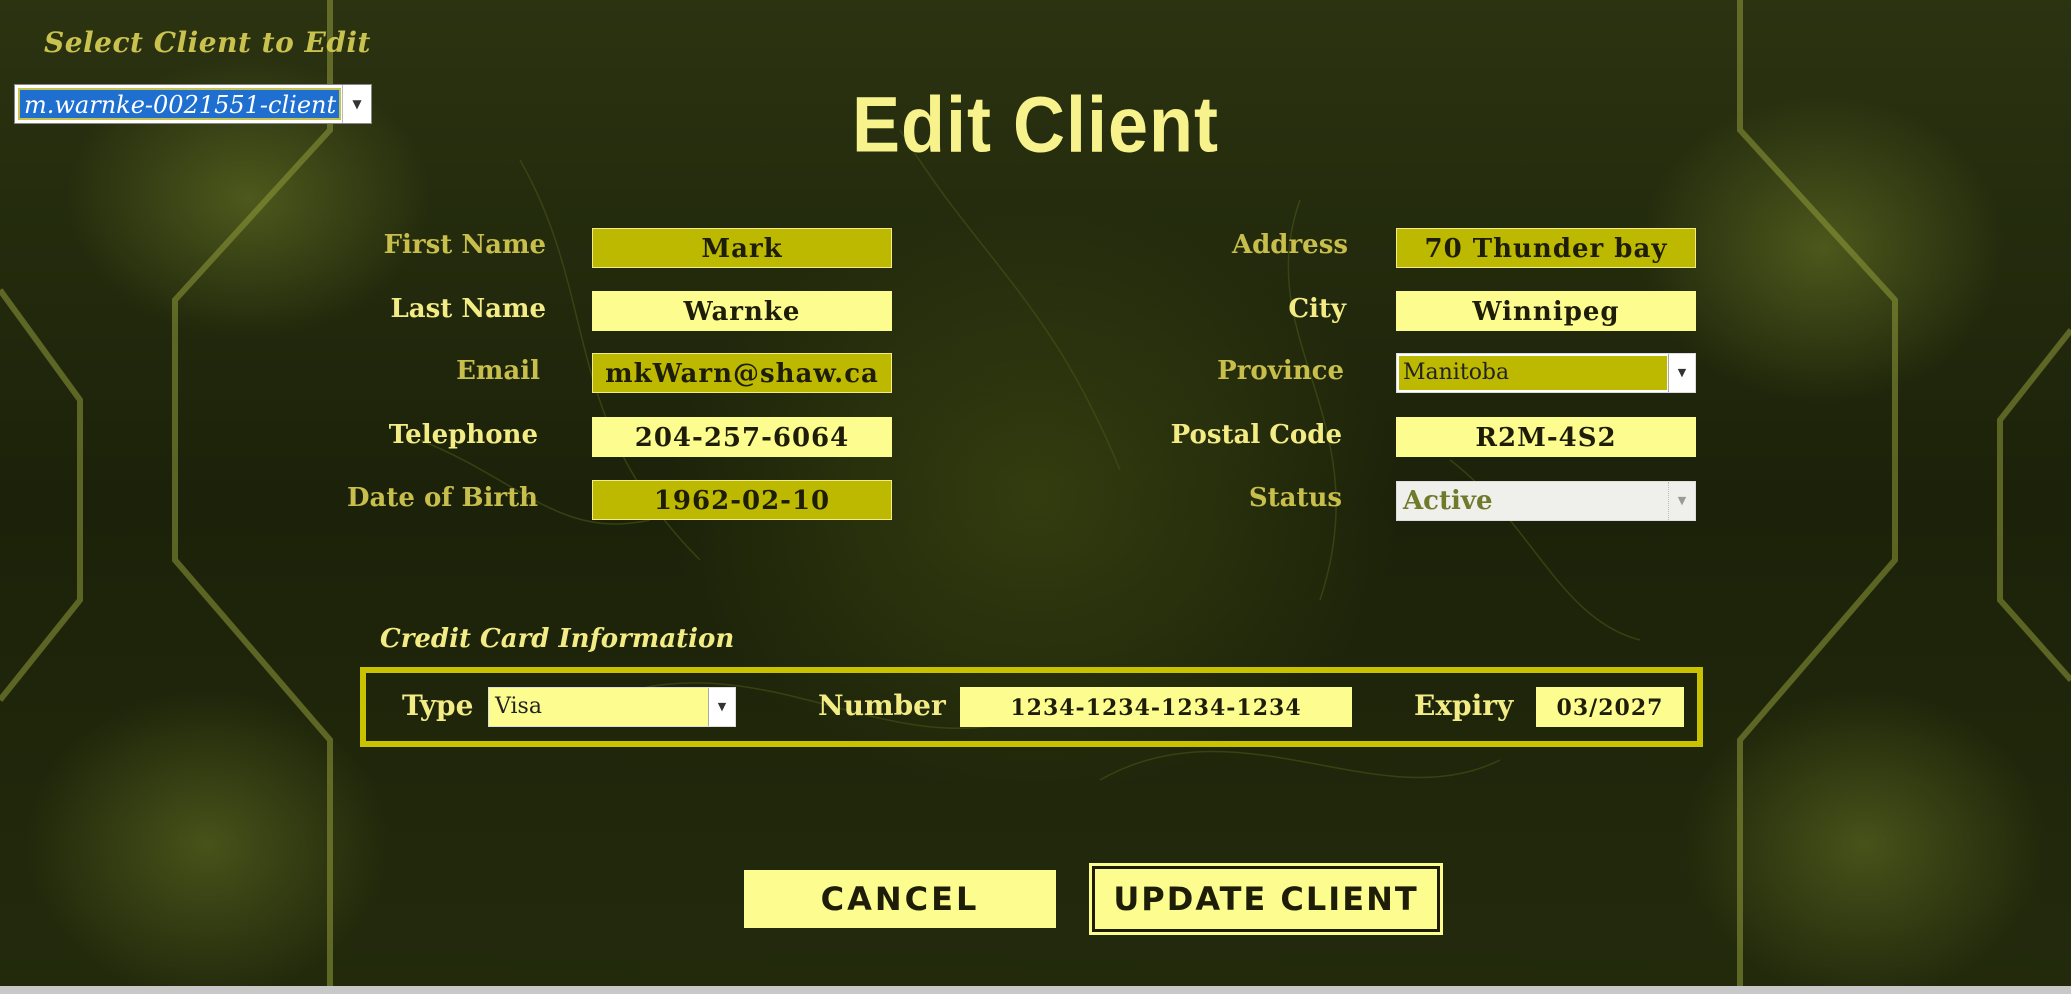  Describe the element at coordinates (1448, 501) in the screenshot. I see `status-value: Active` at that location.